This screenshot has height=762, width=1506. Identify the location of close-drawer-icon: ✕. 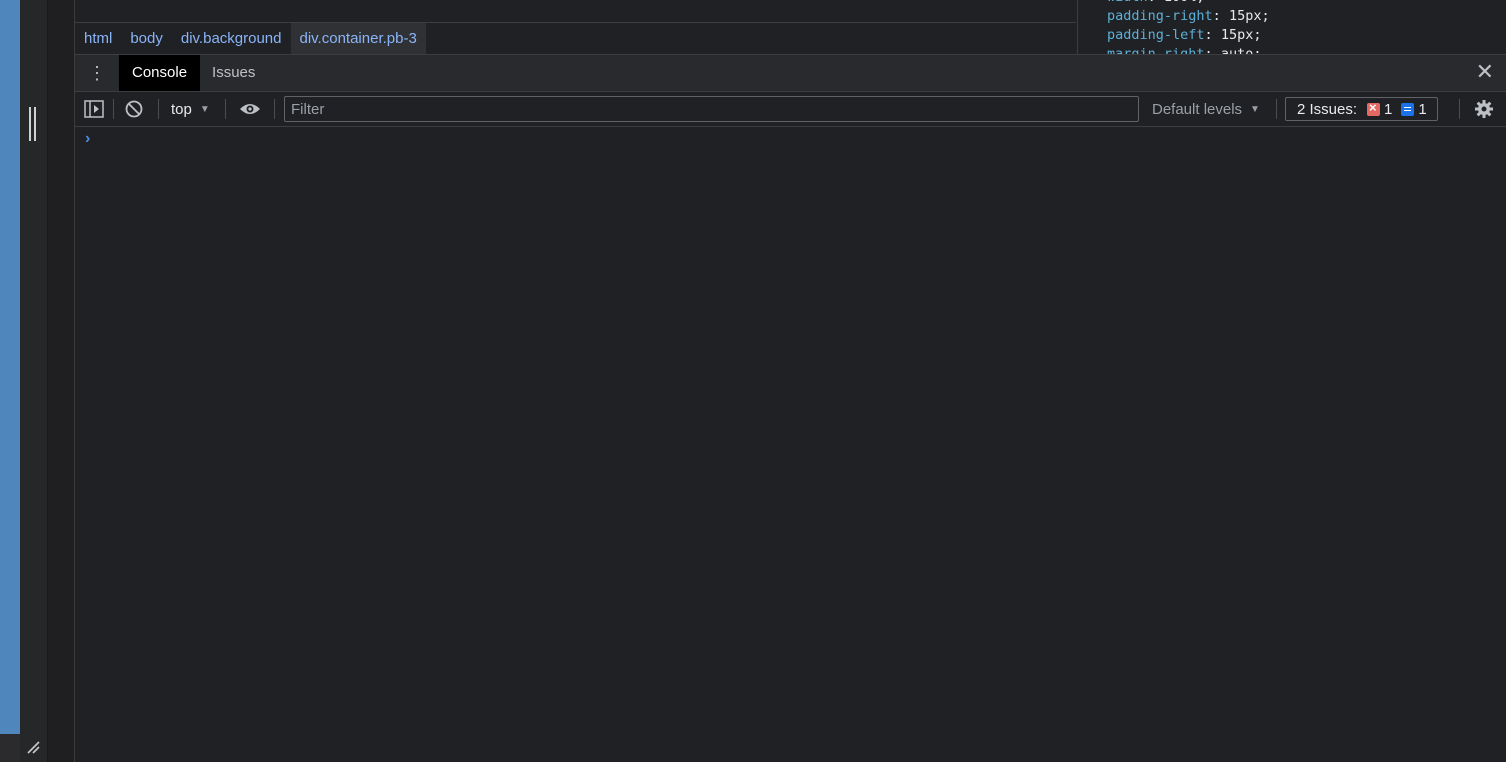
(1485, 72).